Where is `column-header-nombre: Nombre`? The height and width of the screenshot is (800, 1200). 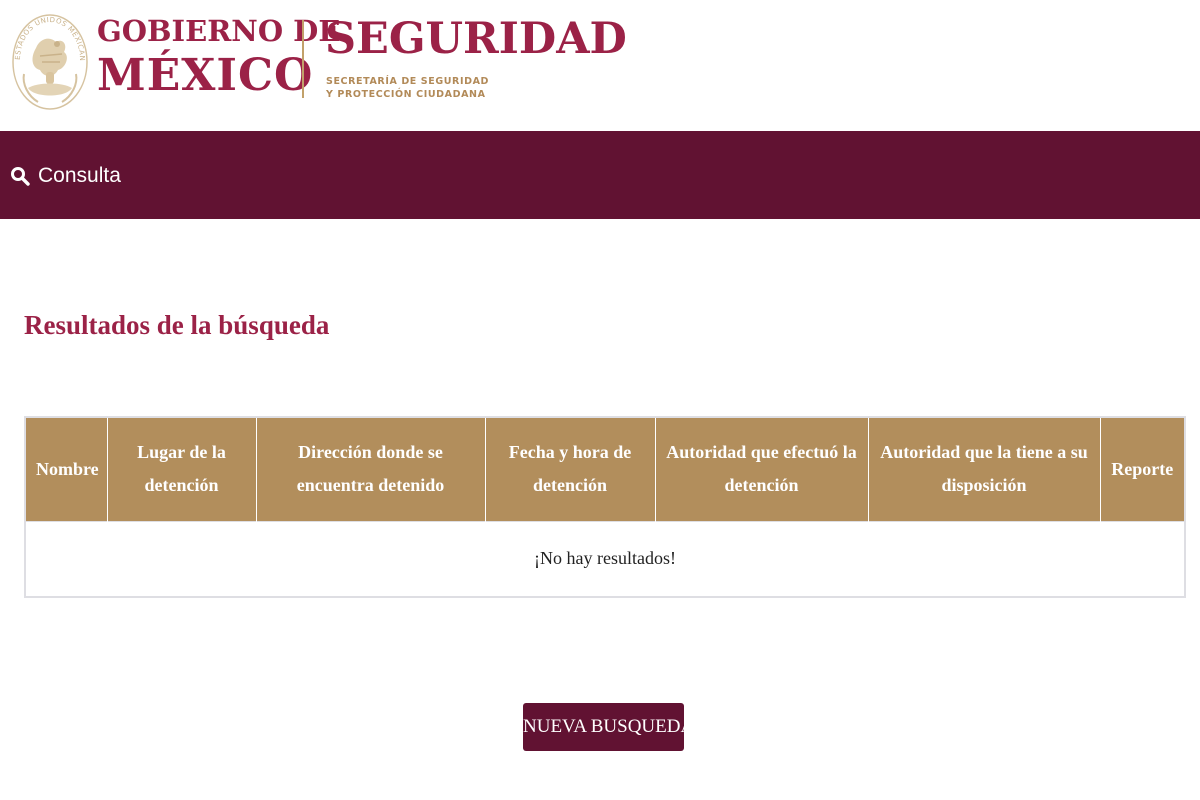
column-header-nombre: Nombre is located at coordinates (66, 469).